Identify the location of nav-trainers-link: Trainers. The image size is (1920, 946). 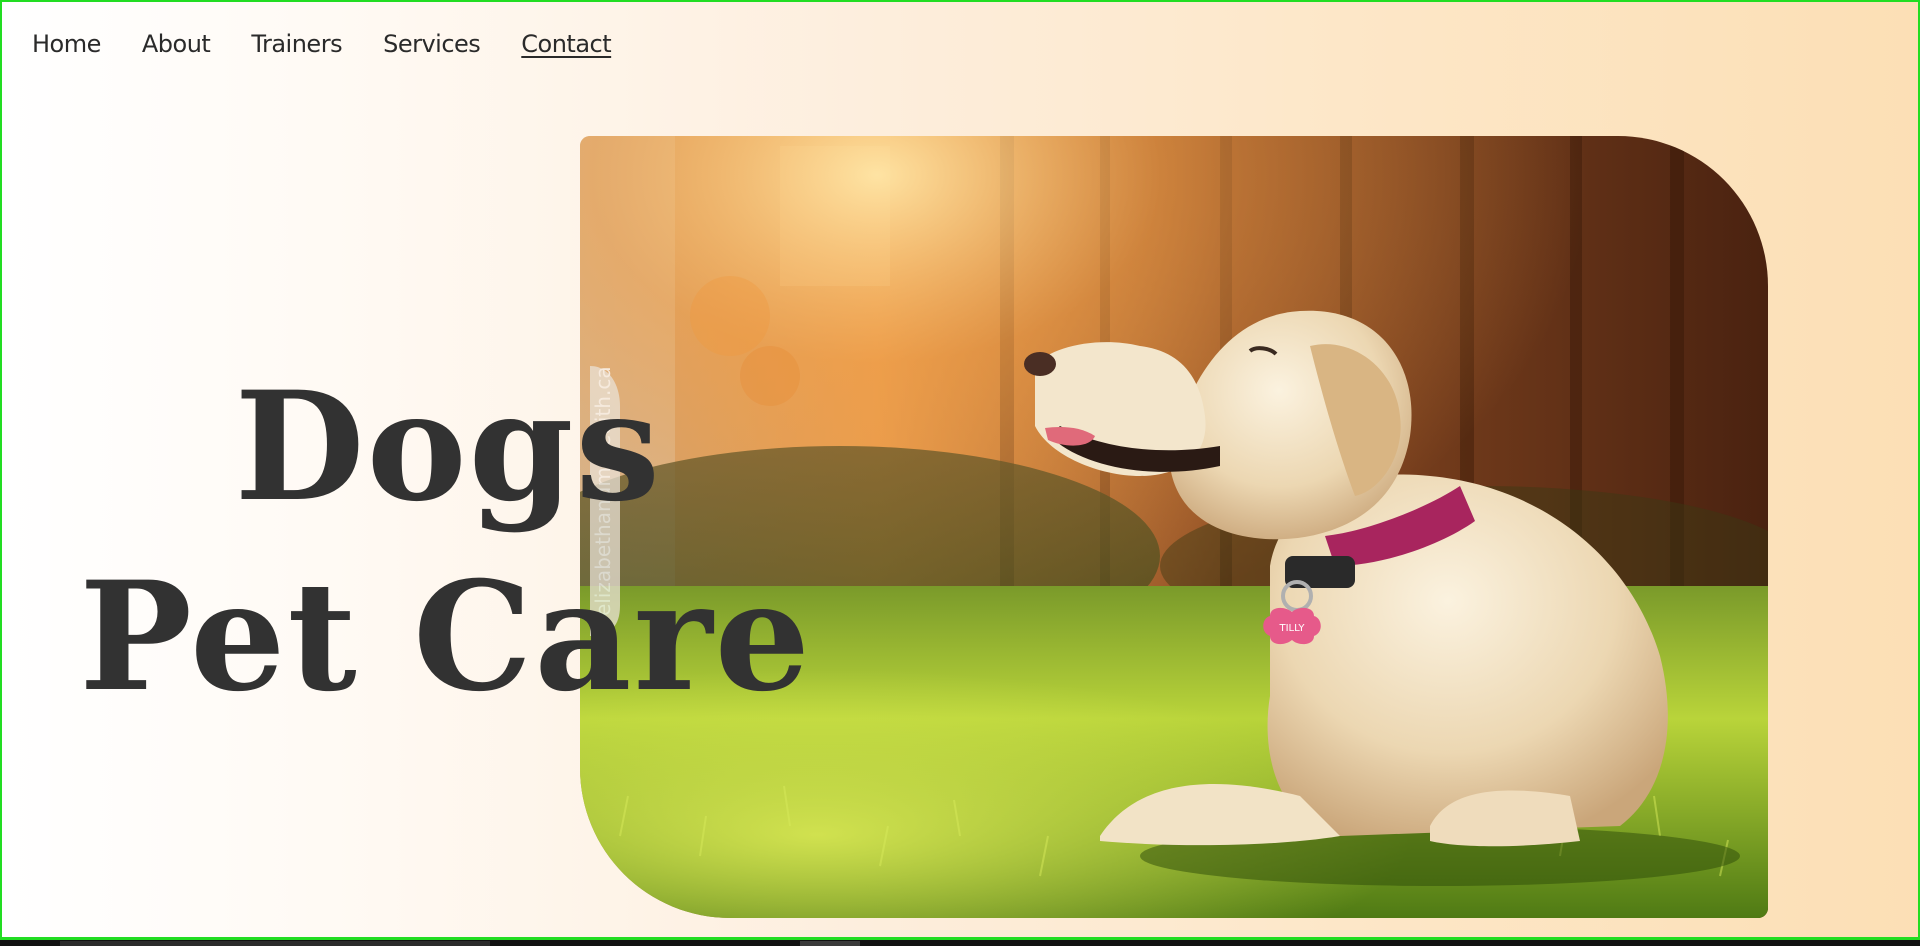
(296, 44).